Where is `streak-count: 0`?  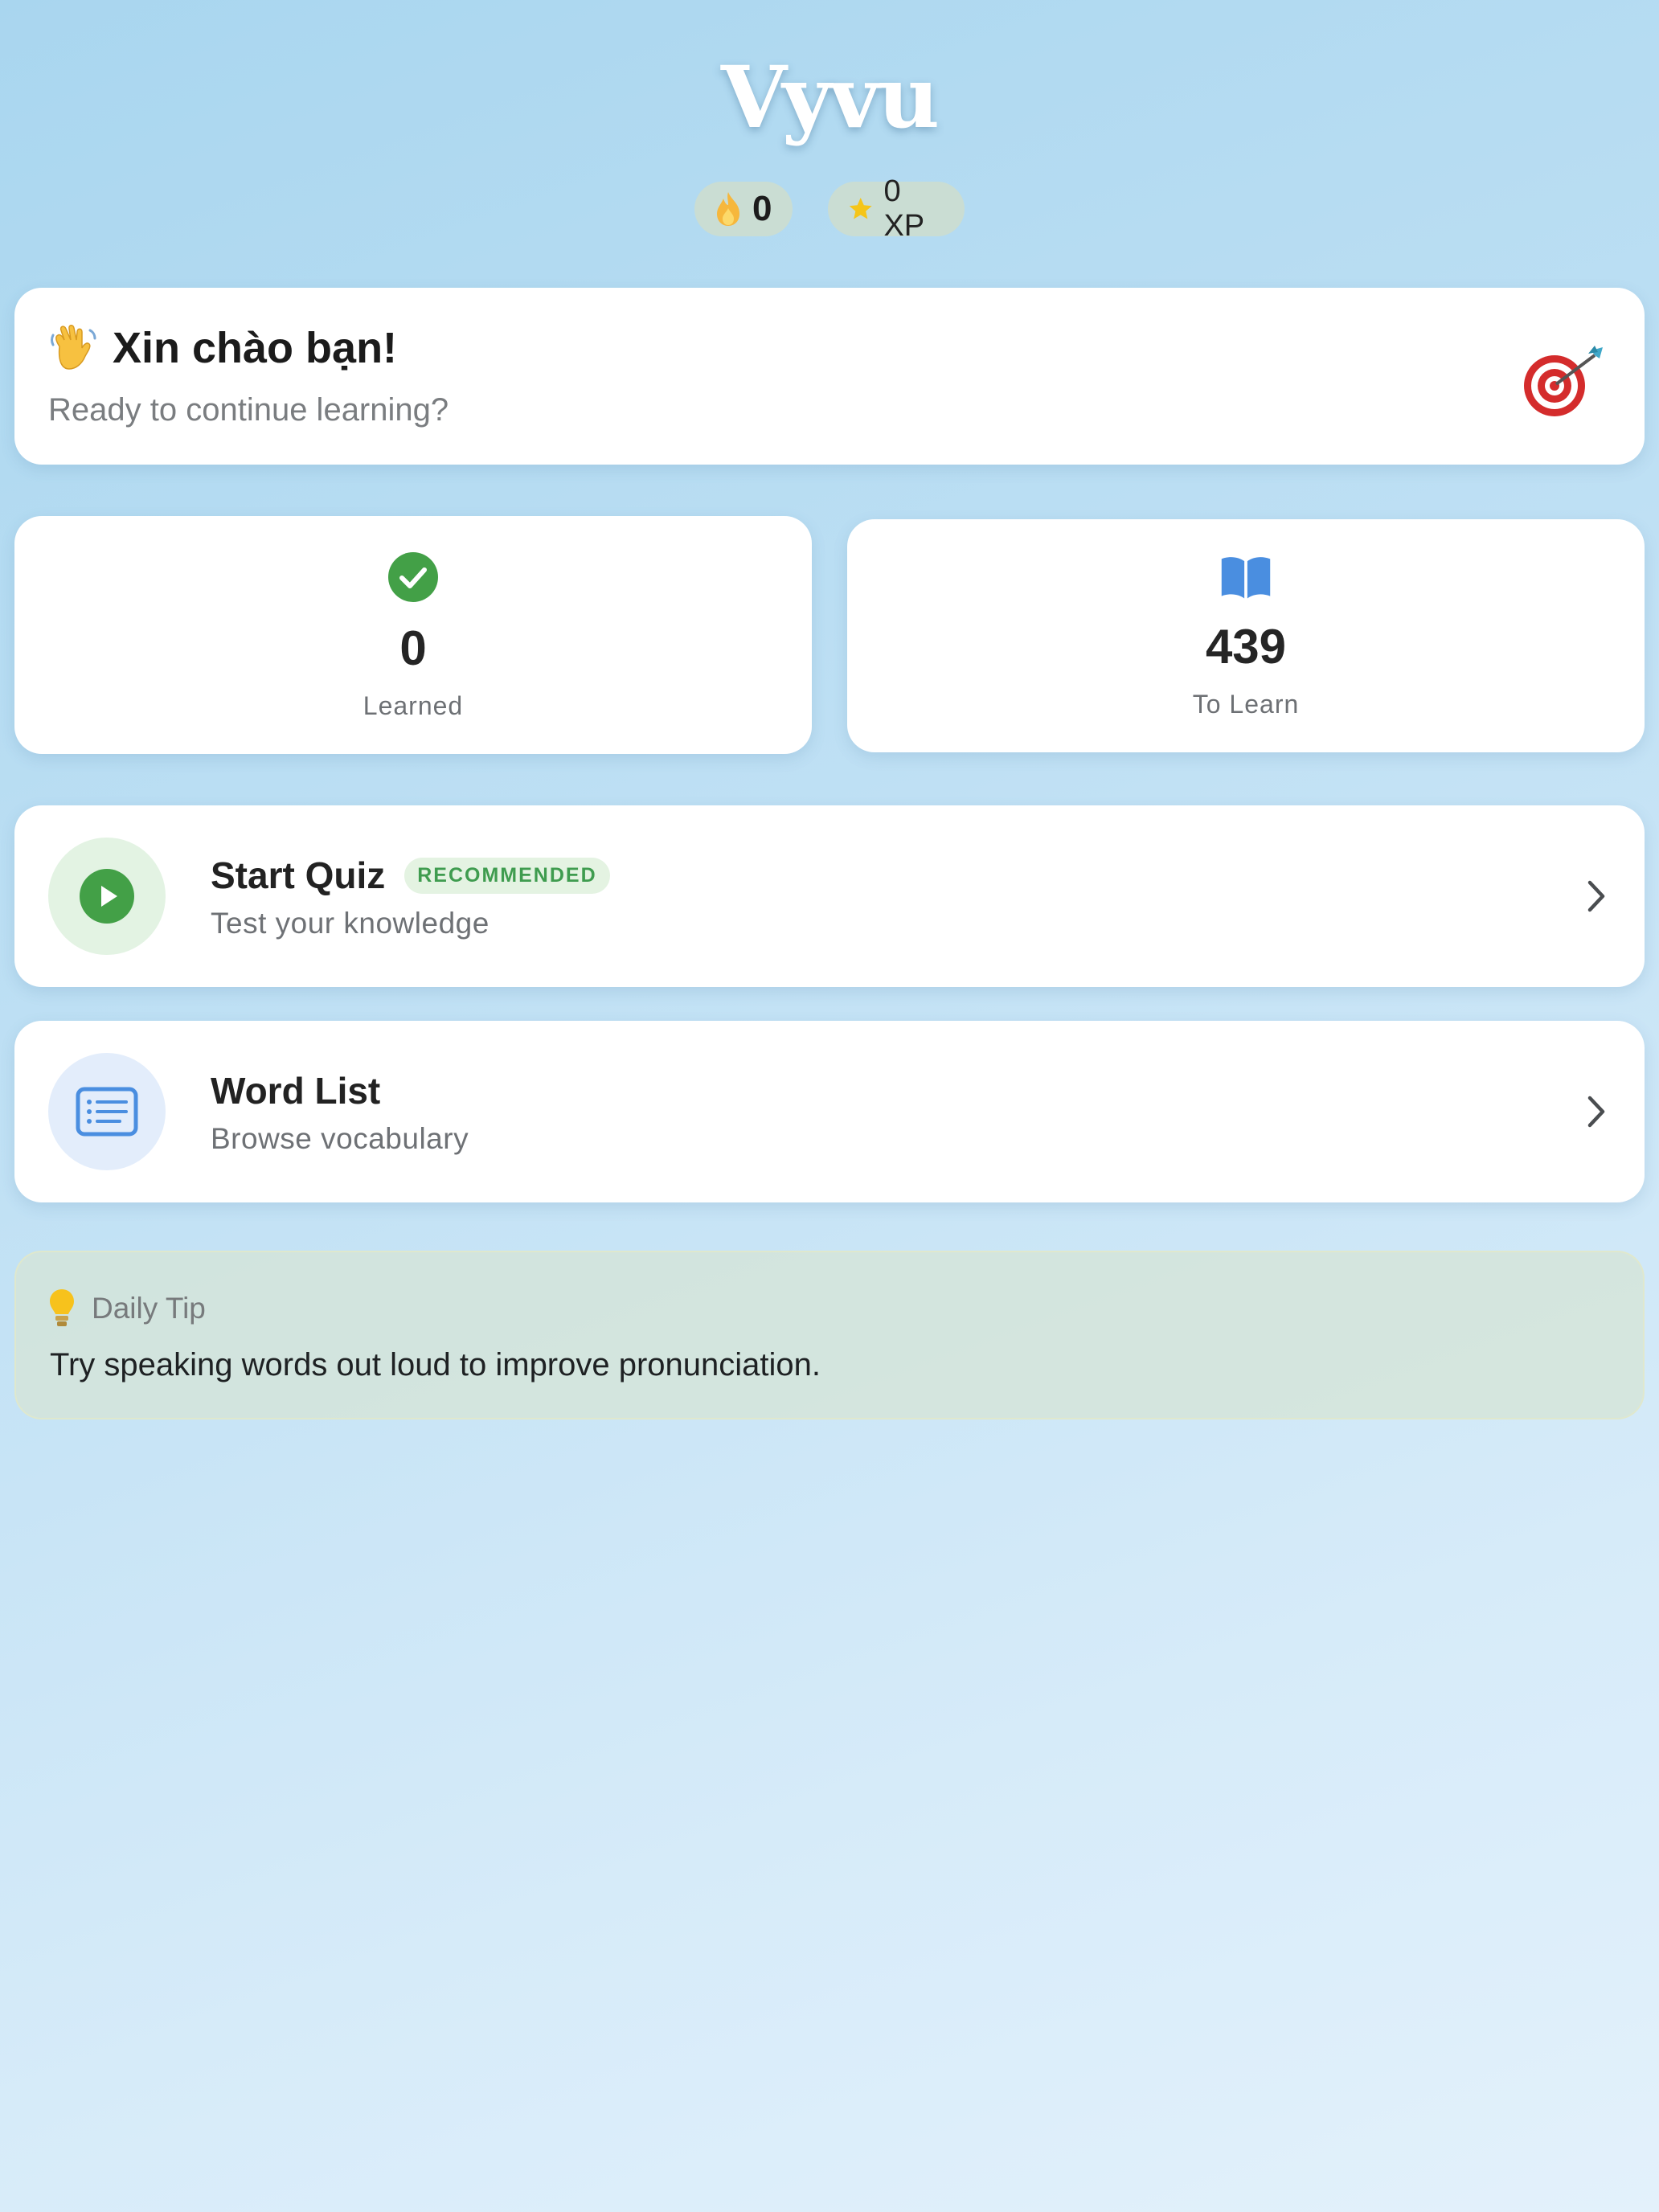 streak-count: 0 is located at coordinates (762, 208).